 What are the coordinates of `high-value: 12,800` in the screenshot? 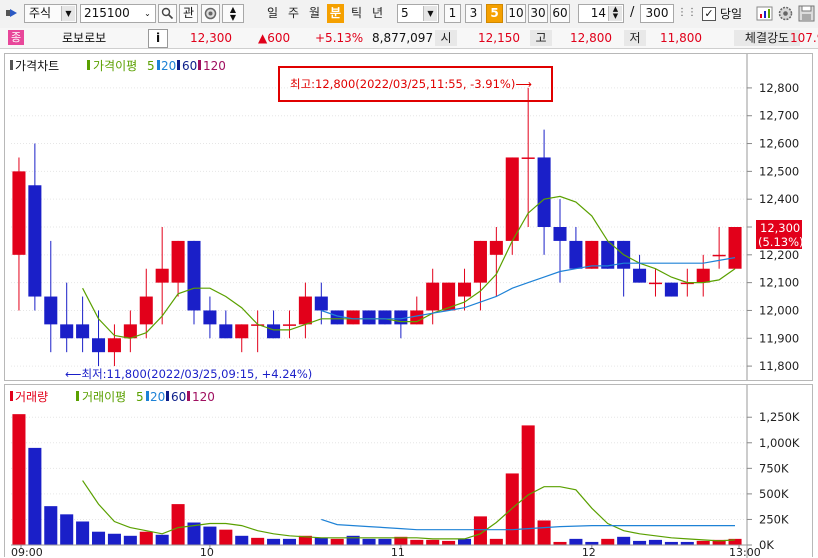 It's located at (591, 38).